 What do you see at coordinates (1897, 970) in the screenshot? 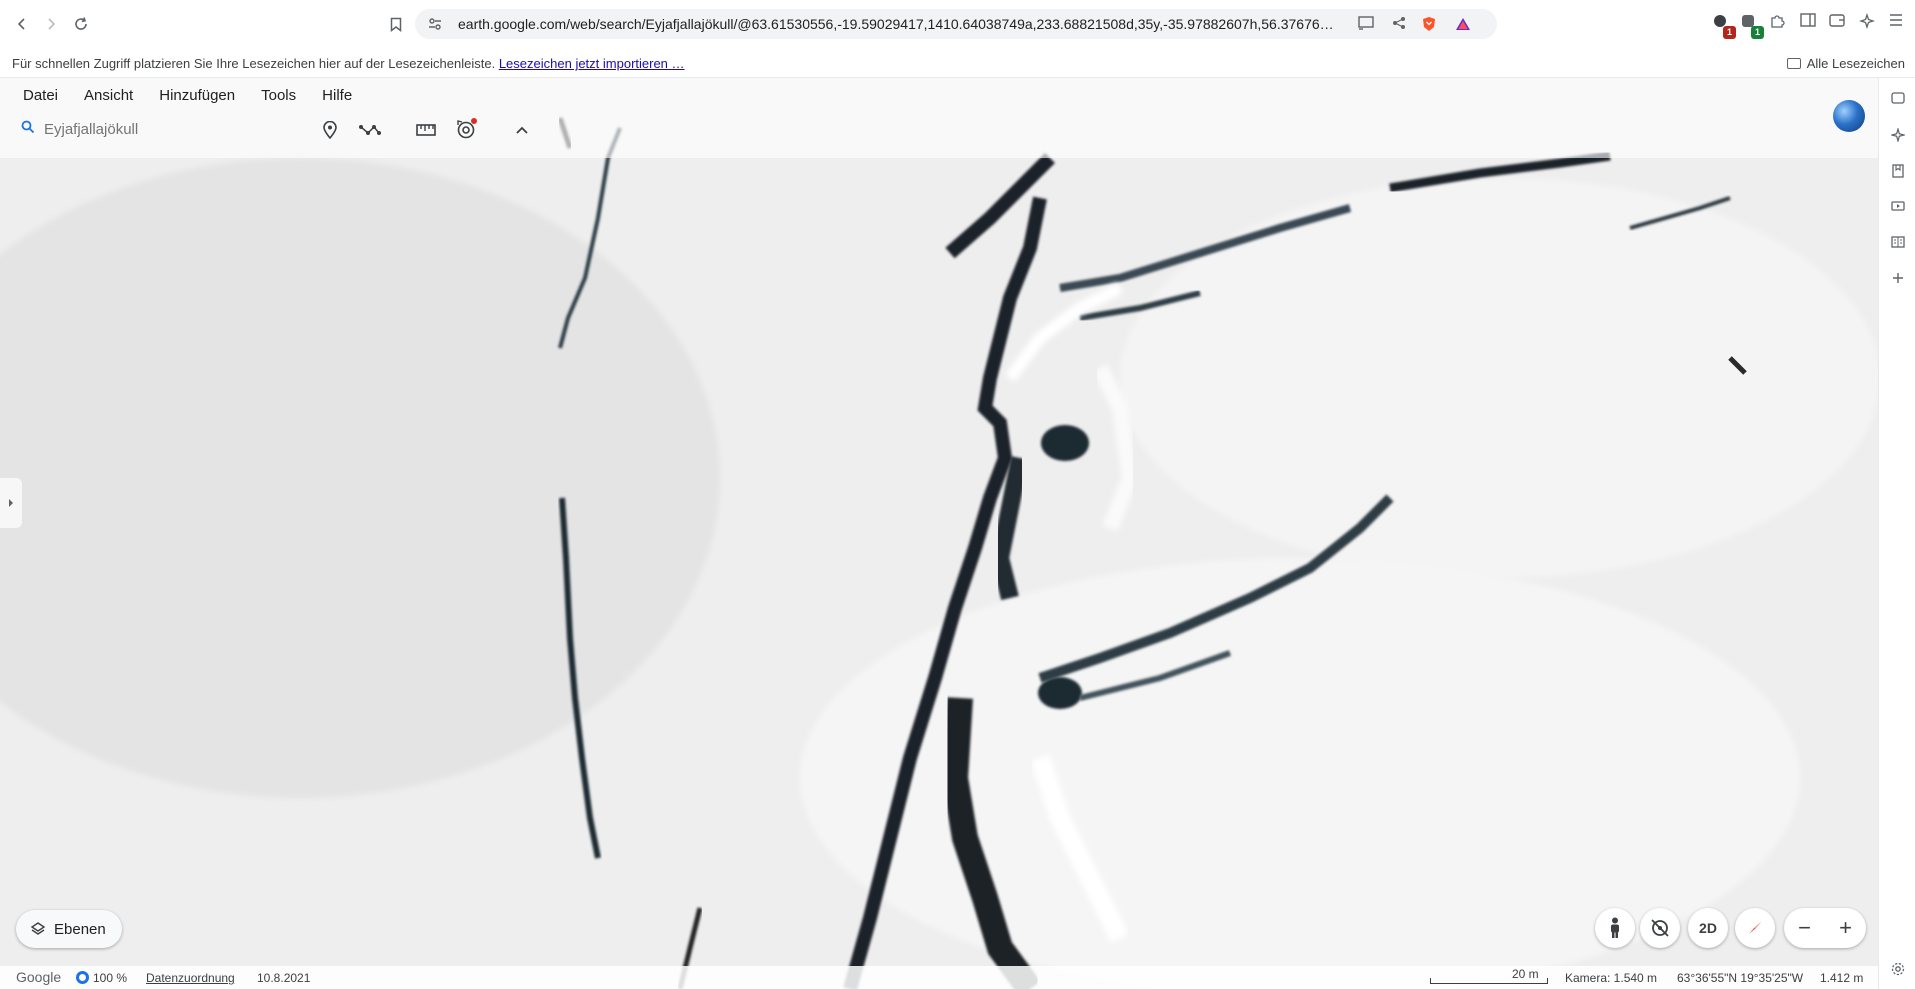
I see `settings-gear-icon` at bounding box center [1897, 970].